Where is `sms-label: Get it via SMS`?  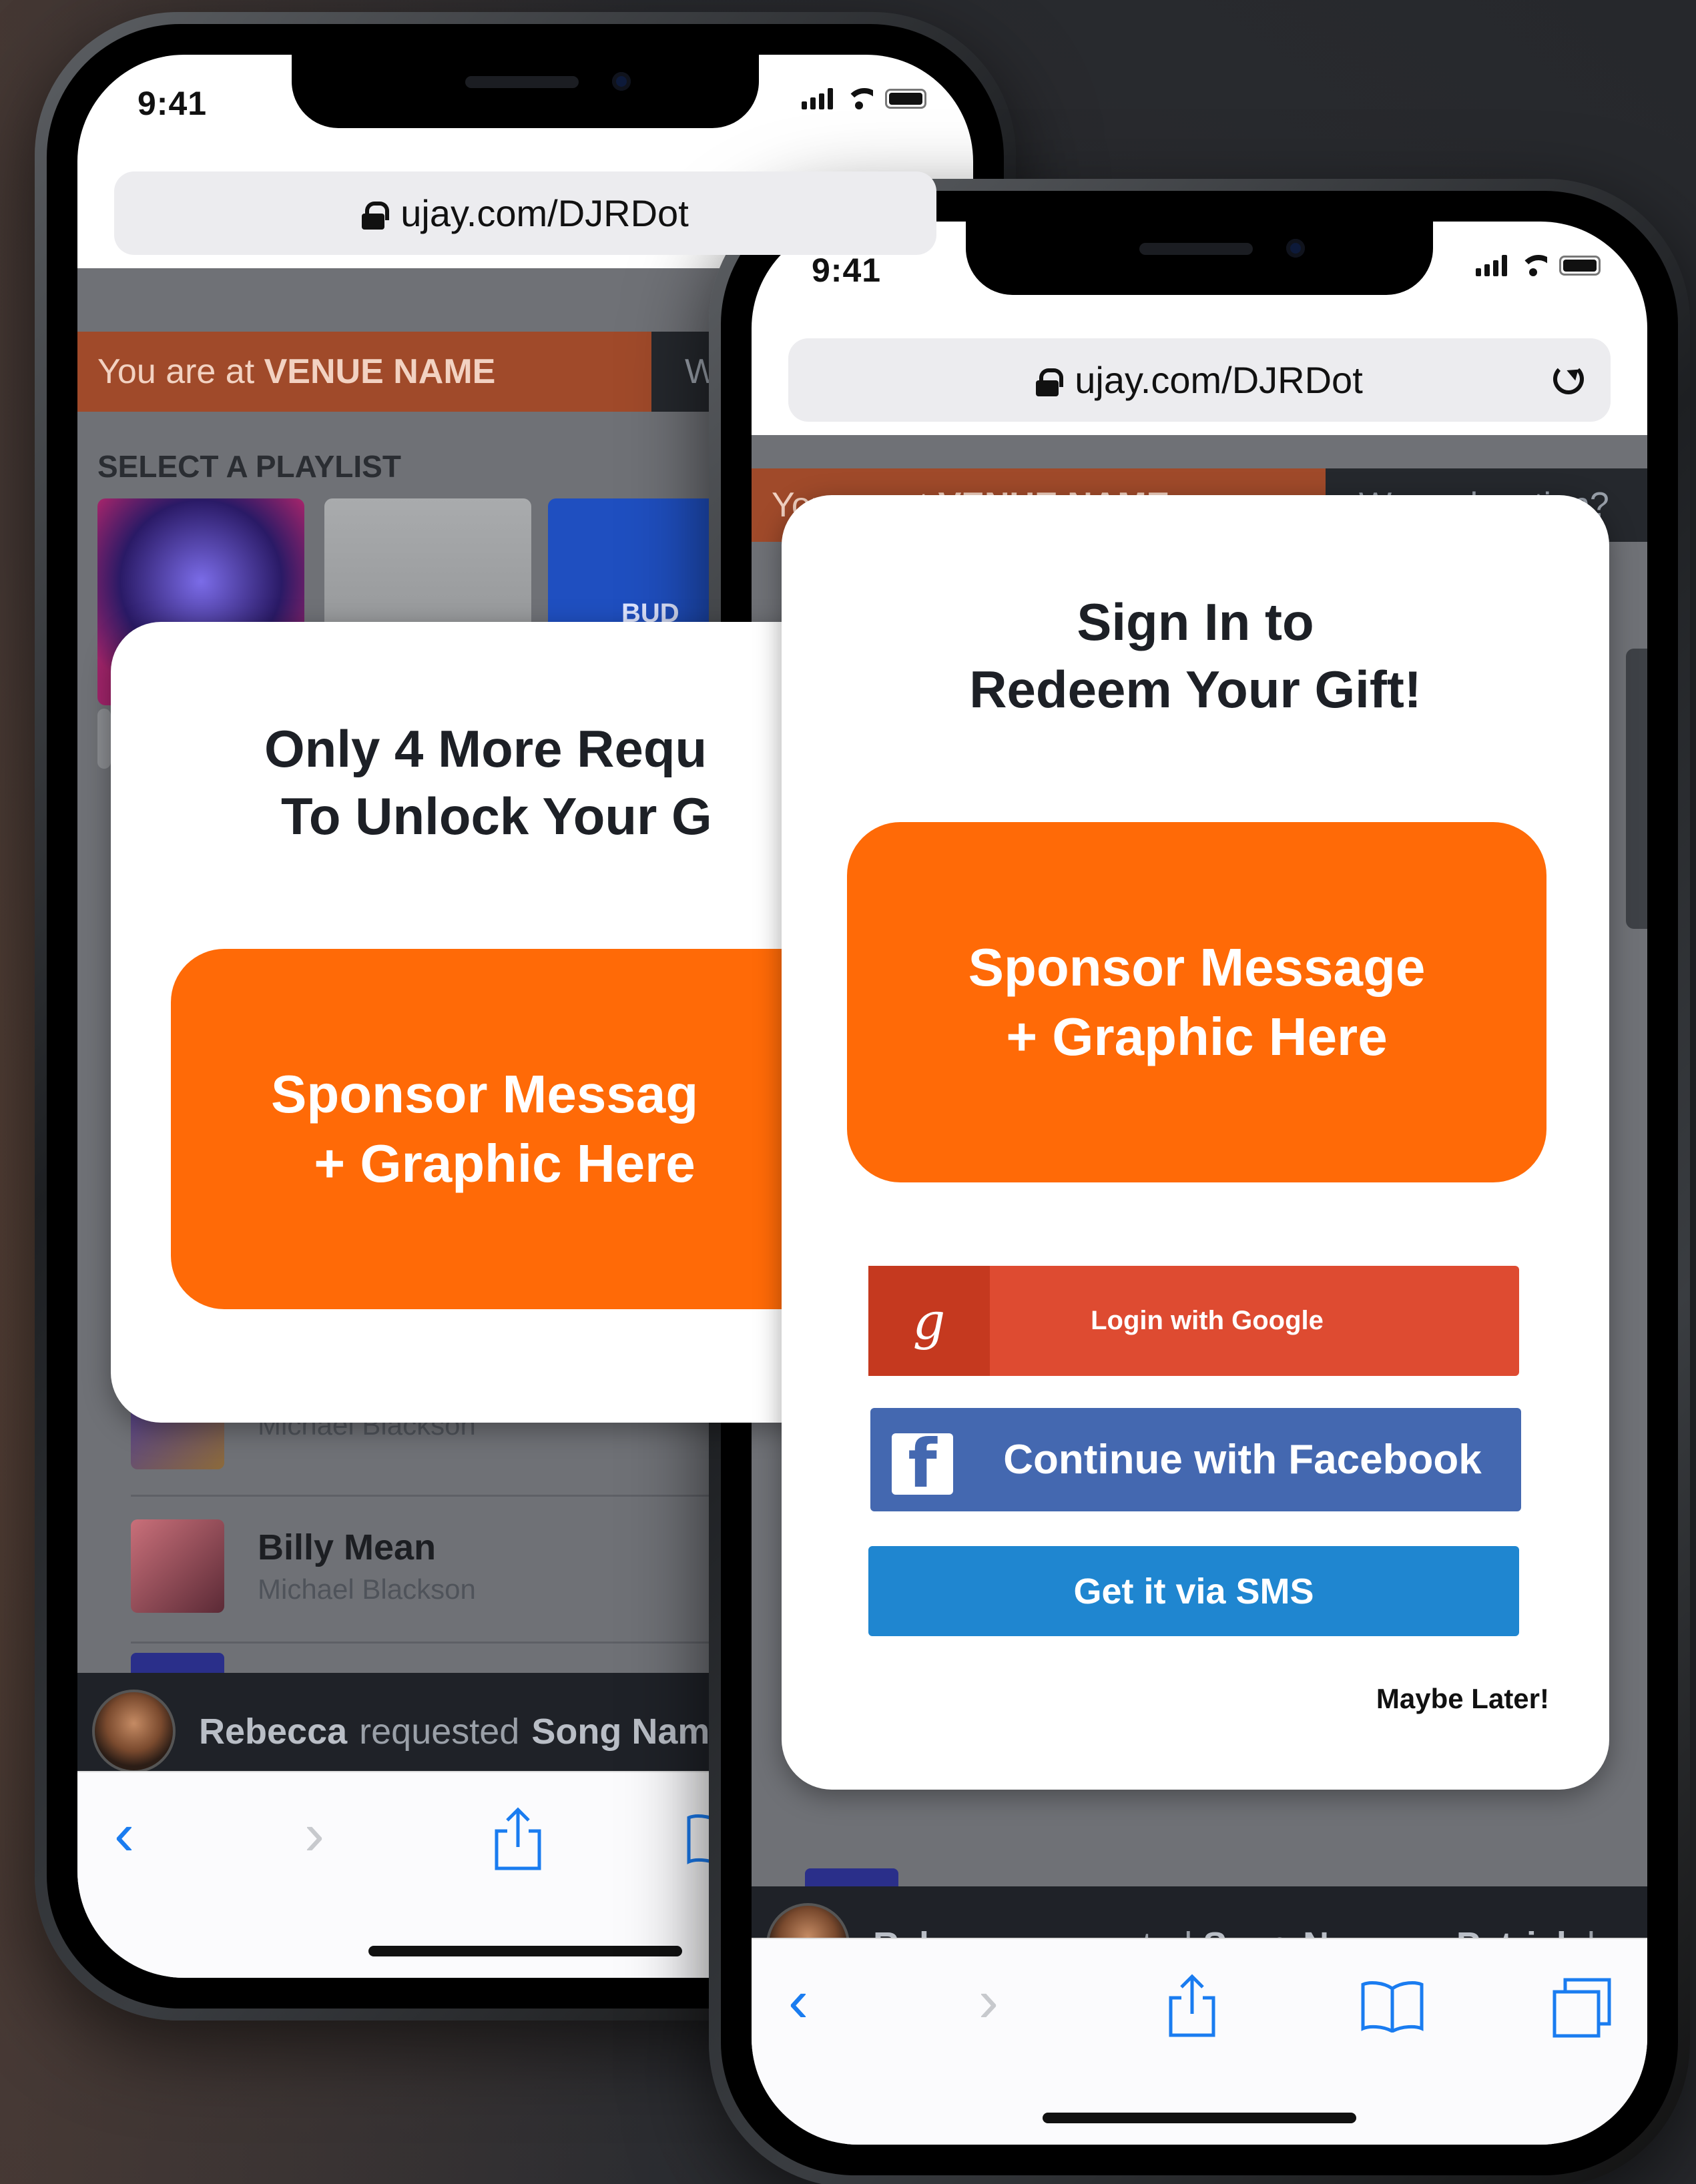
sms-label: Get it via SMS is located at coordinates (1193, 1591).